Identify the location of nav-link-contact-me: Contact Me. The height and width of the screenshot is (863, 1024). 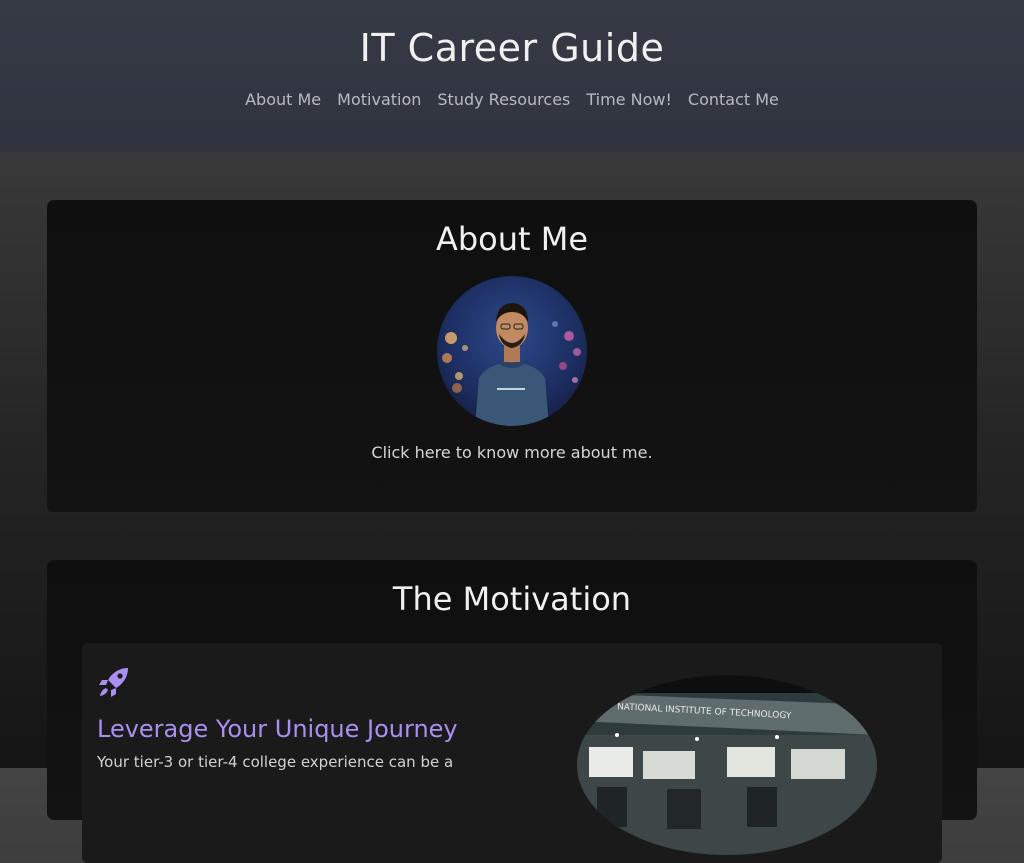
(733, 100).